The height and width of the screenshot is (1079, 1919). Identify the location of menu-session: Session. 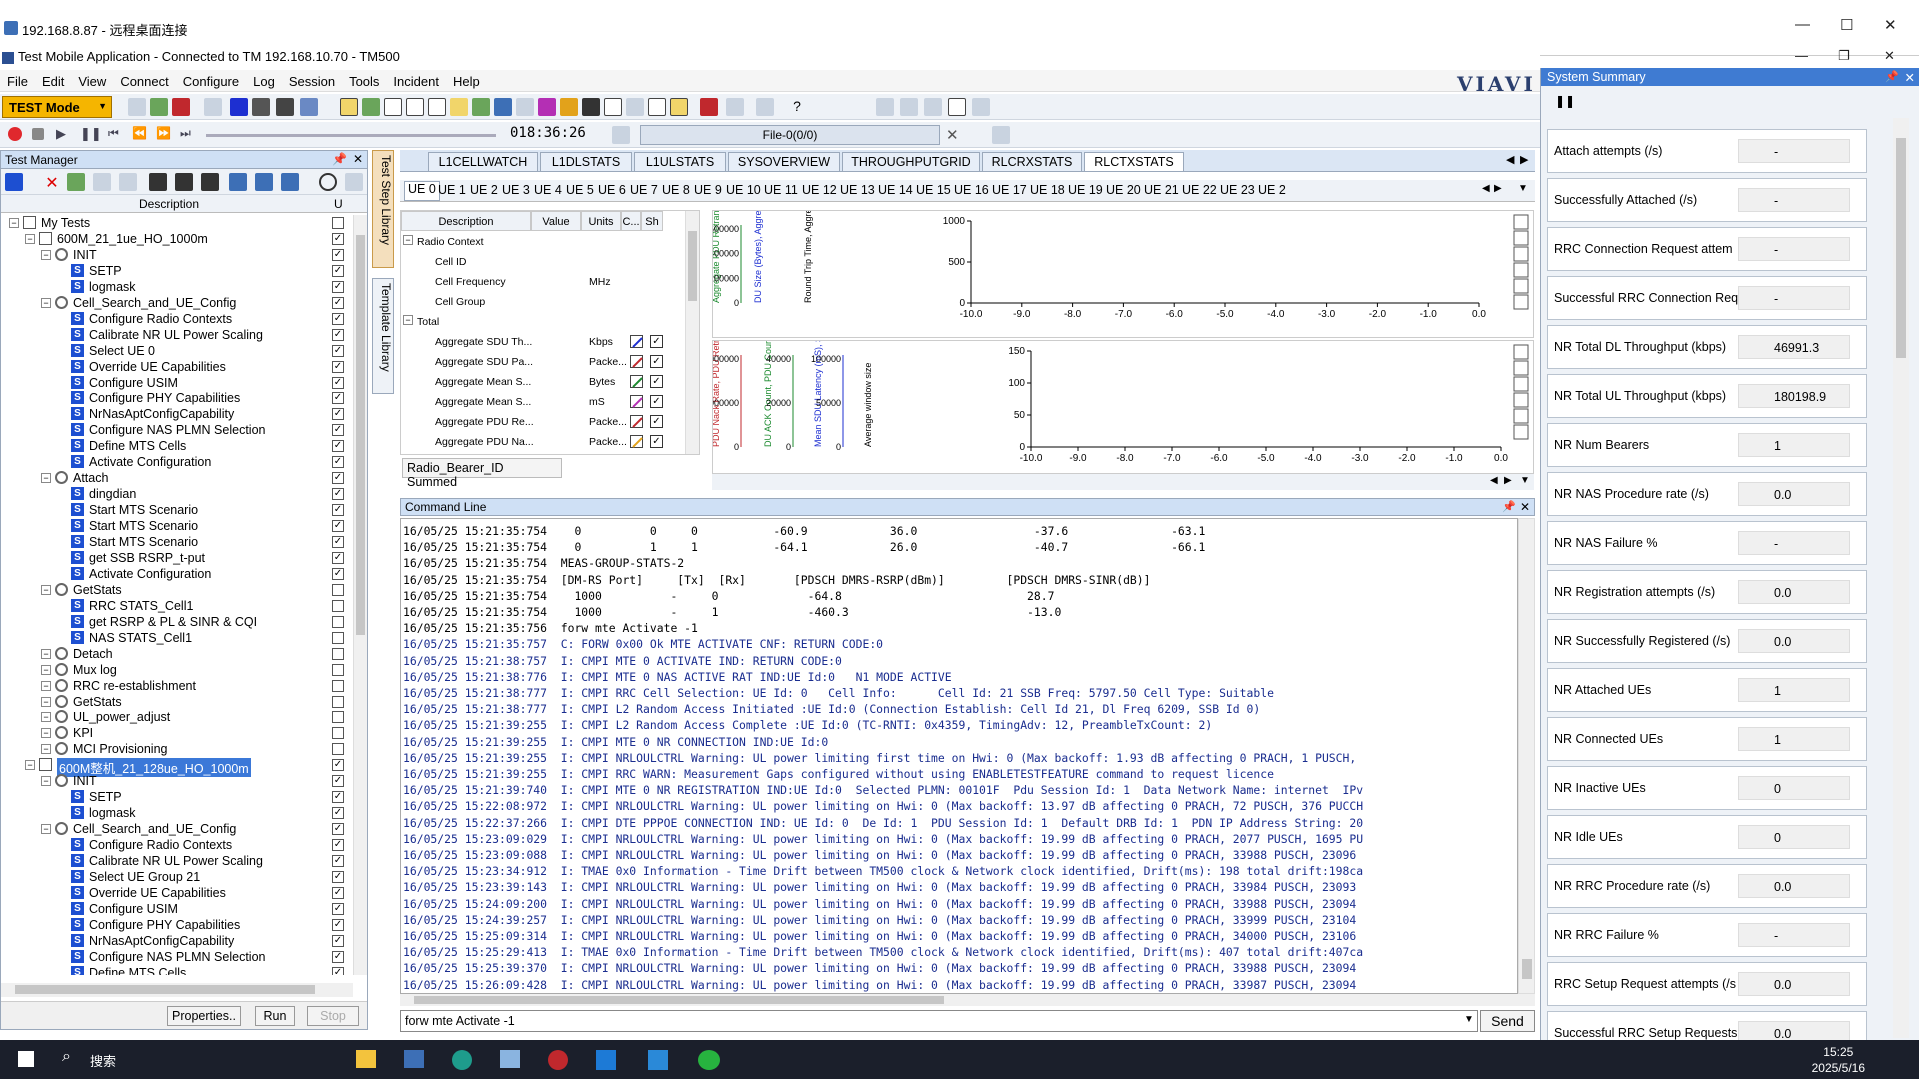
(312, 81).